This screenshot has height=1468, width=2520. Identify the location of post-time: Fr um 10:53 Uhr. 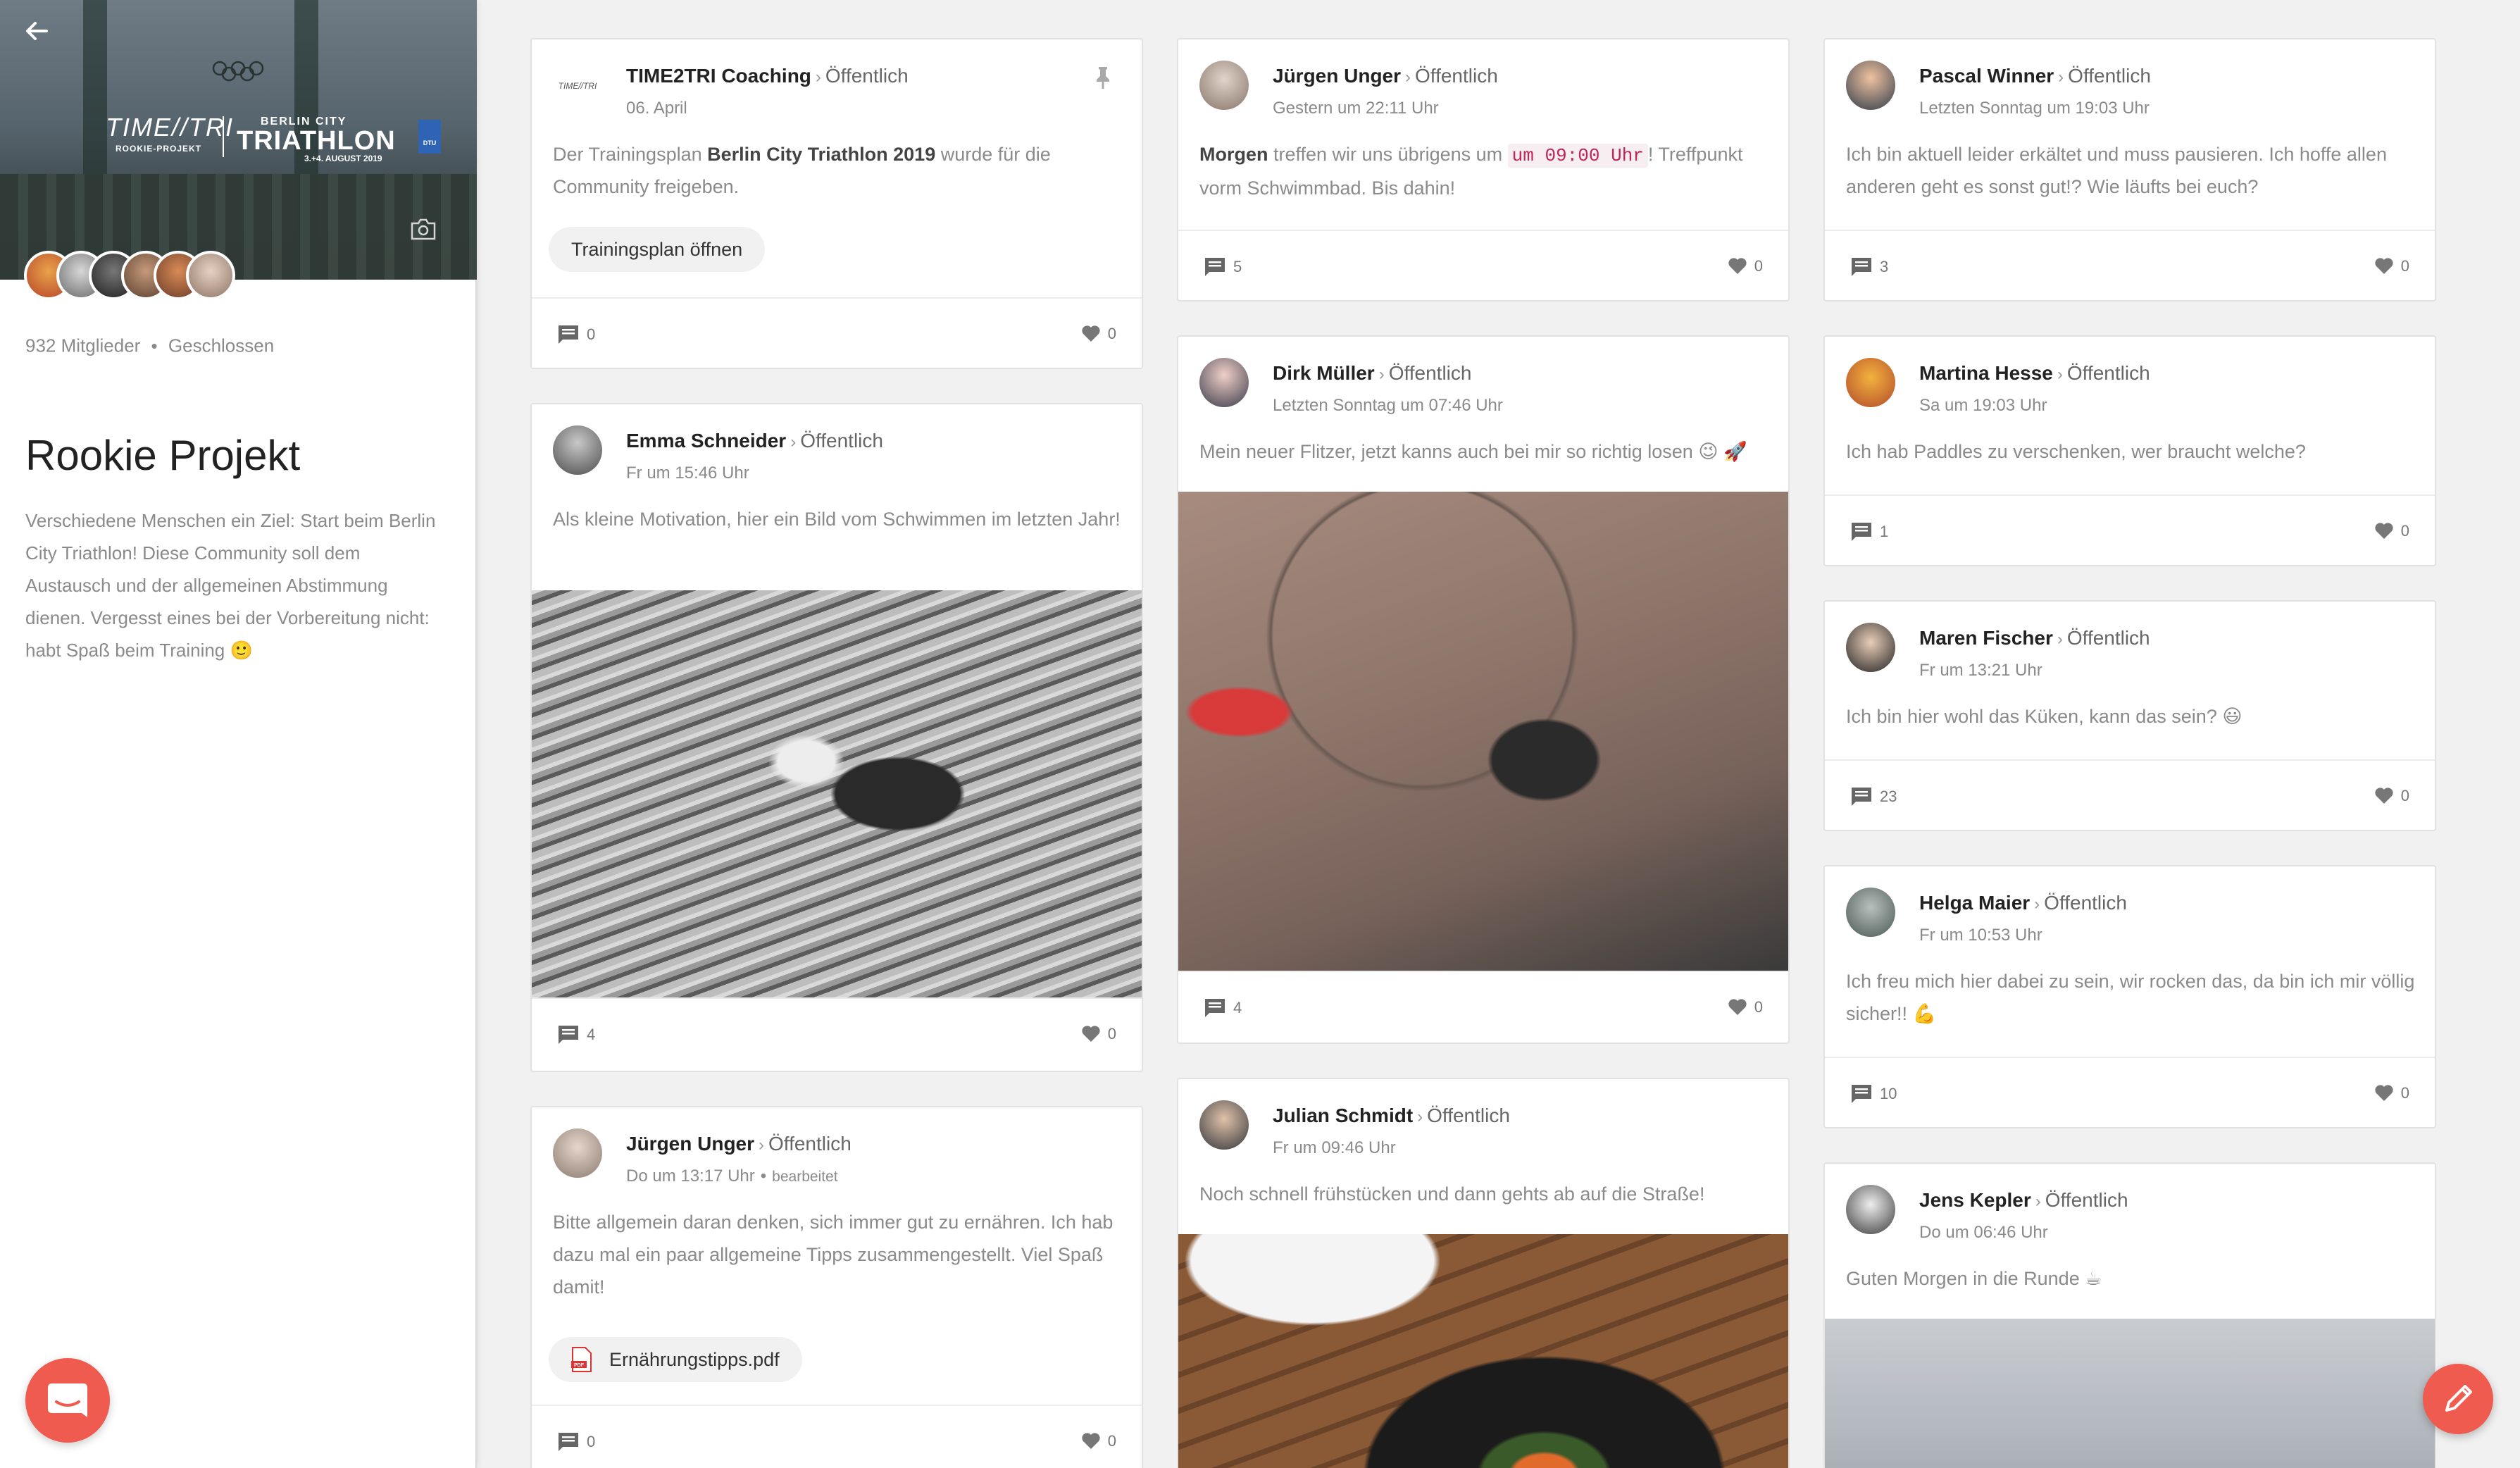
(1981, 935).